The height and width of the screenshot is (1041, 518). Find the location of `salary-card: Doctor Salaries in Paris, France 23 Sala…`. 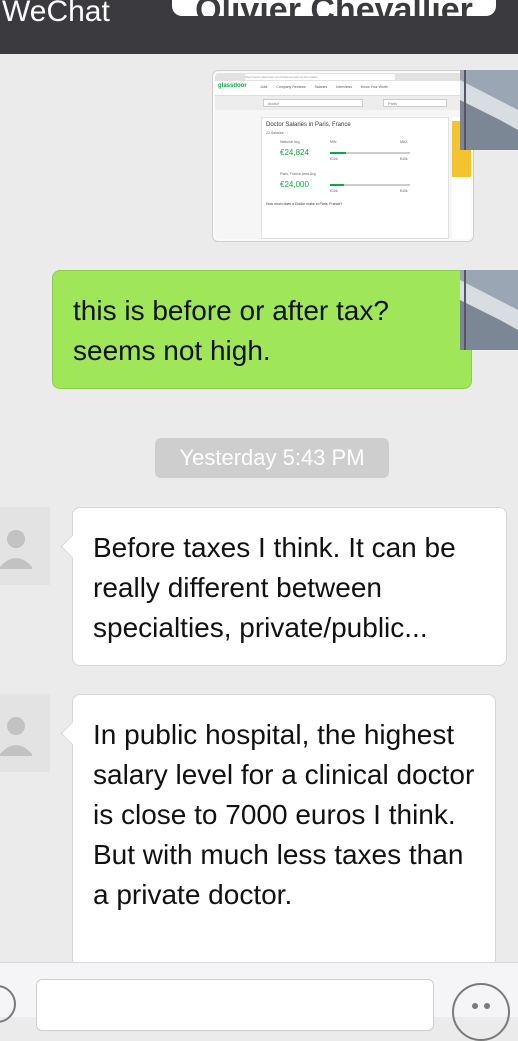

salary-card: Doctor Salaries in Paris, France 23 Sala… is located at coordinates (355, 178).